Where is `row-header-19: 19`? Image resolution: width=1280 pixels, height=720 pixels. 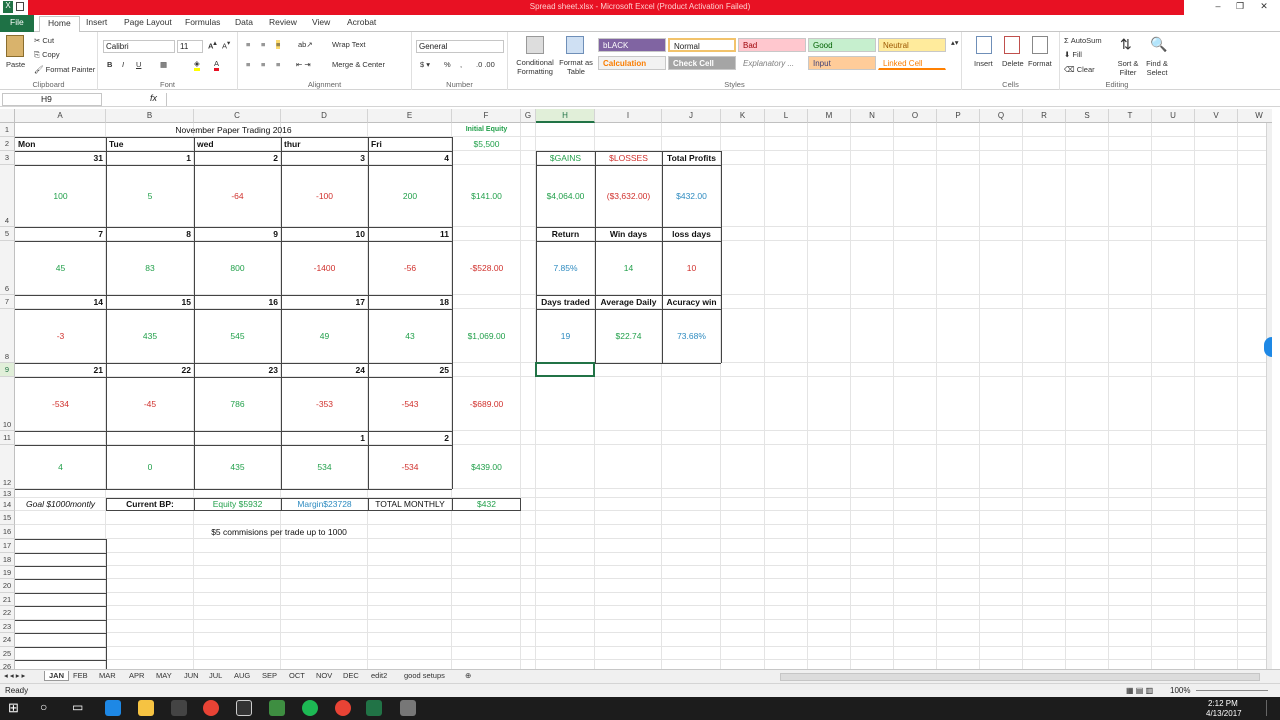 row-header-19: 19 is located at coordinates (7, 572).